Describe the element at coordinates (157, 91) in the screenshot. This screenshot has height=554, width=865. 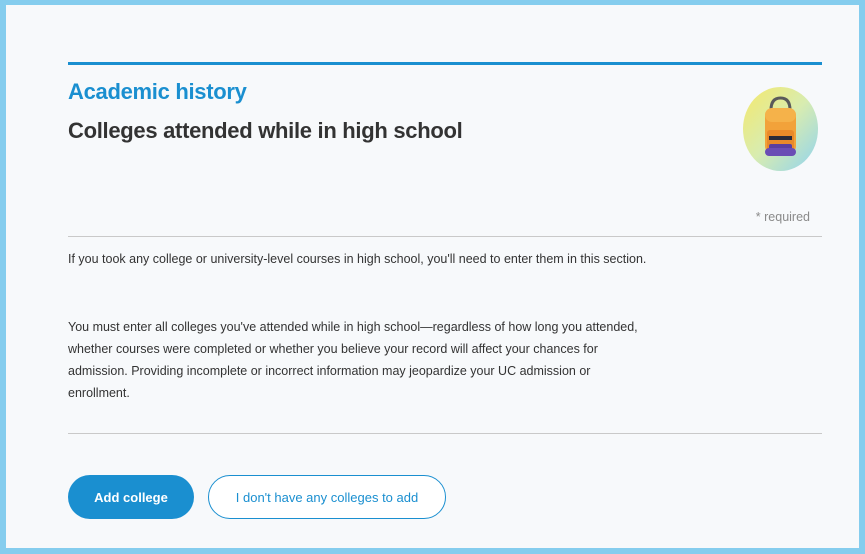
I see `section-label: Academic history` at that location.